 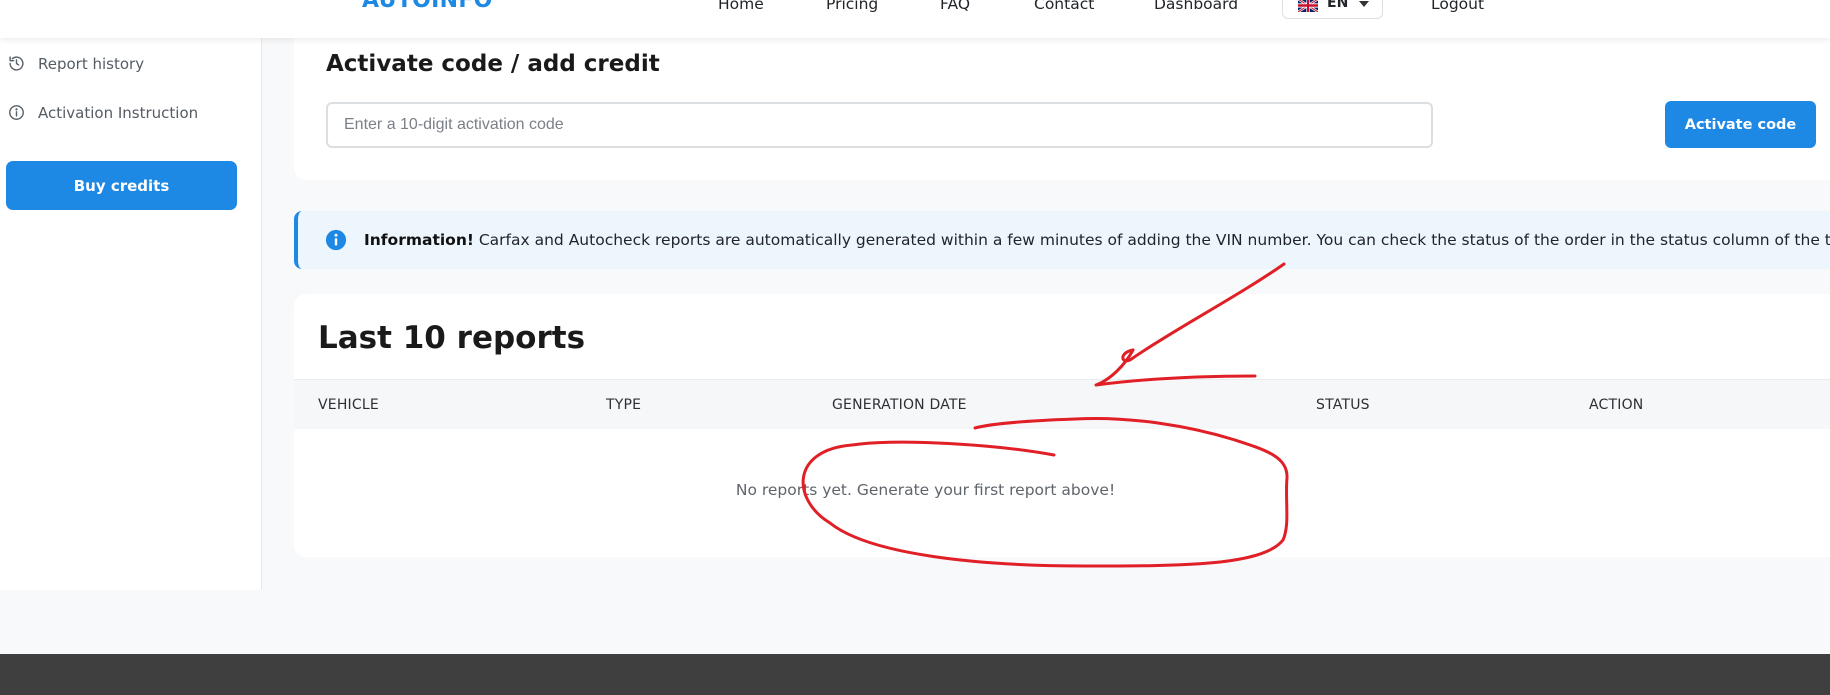 What do you see at coordinates (91, 64) in the screenshot?
I see `sidebar-item-label: Report history` at bounding box center [91, 64].